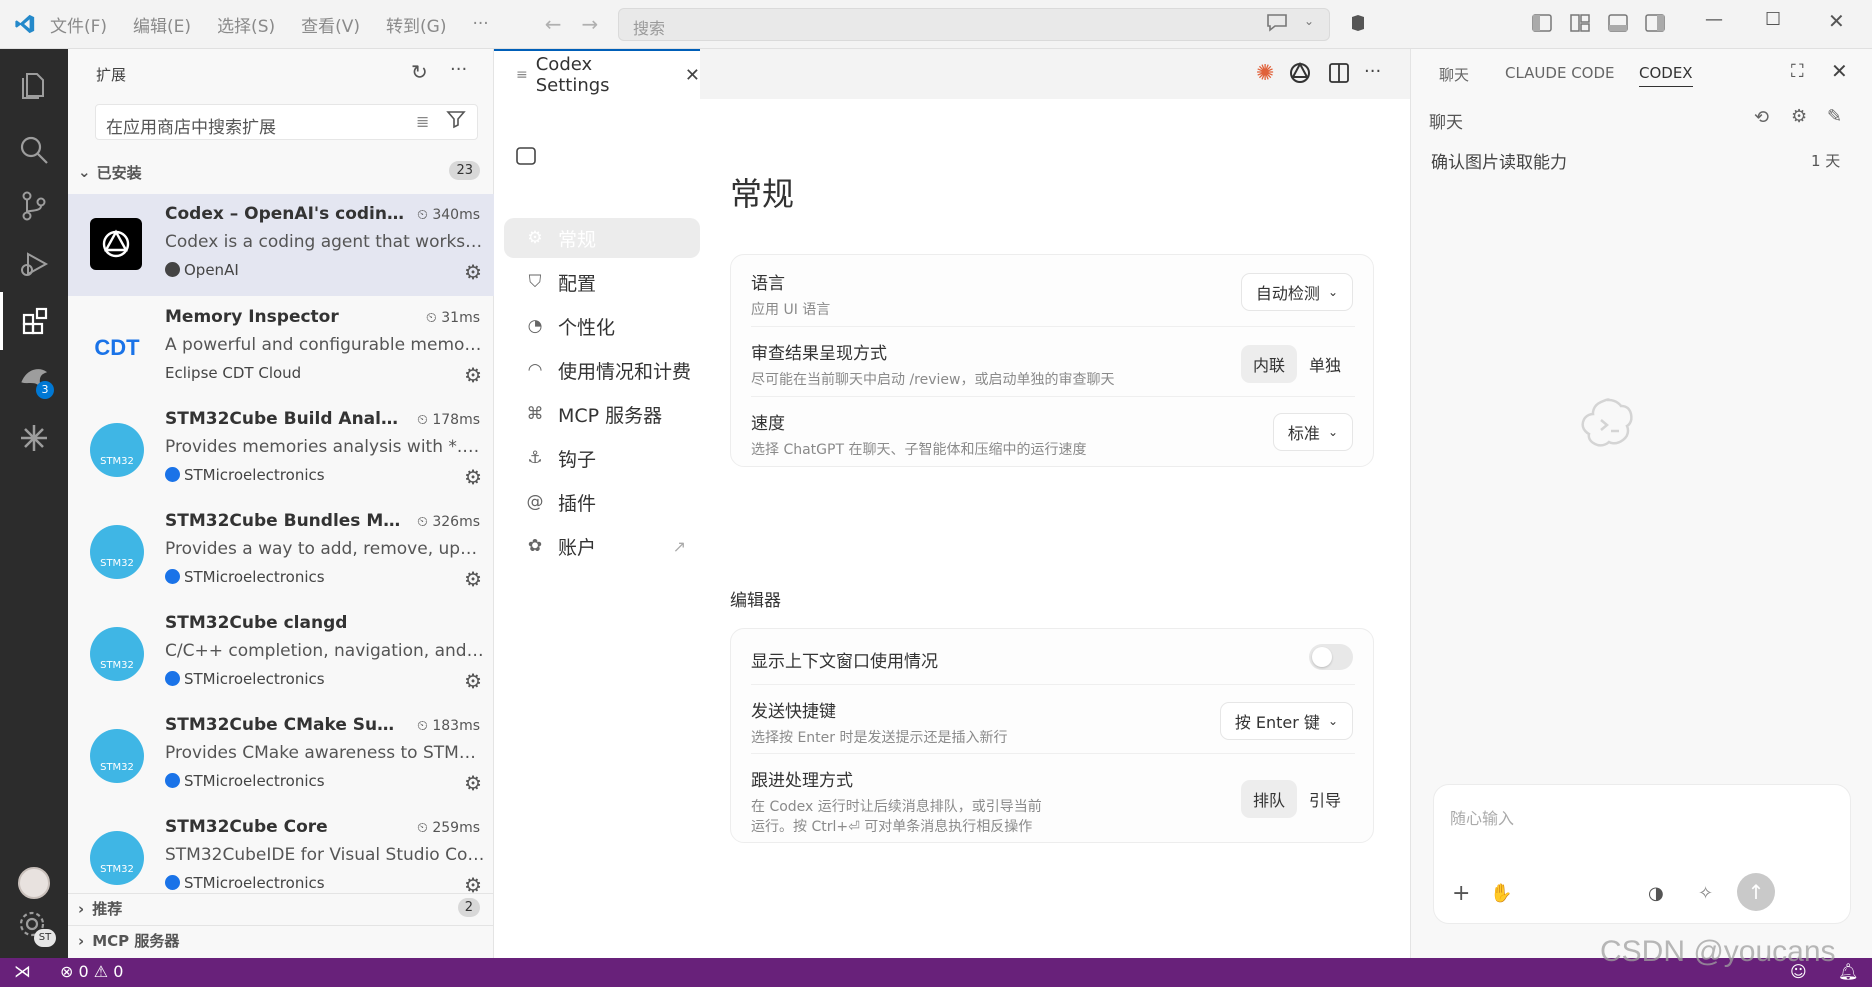 This screenshot has width=1872, height=987. What do you see at coordinates (1339, 75) in the screenshot?
I see `split-editor-icon` at bounding box center [1339, 75].